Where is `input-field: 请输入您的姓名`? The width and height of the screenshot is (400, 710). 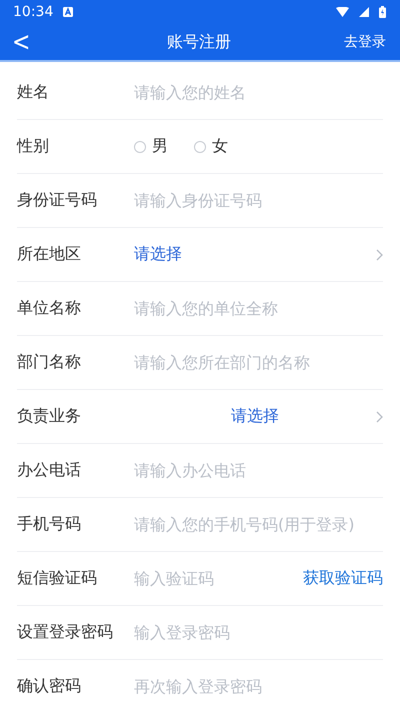 input-field: 请输入您的姓名 is located at coordinates (258, 92).